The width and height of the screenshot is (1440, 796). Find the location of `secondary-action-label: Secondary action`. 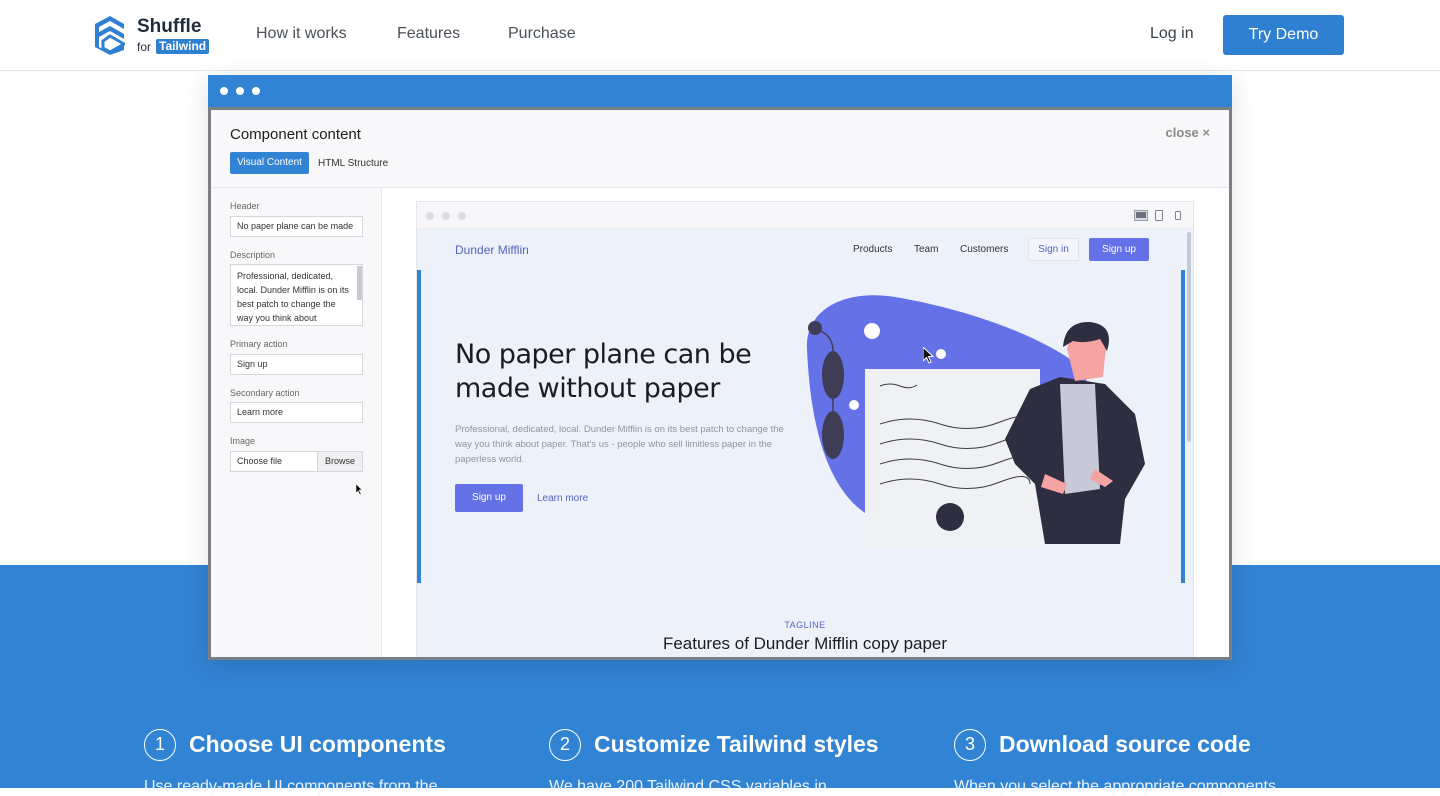

secondary-action-label: Secondary action is located at coordinates (265, 393).